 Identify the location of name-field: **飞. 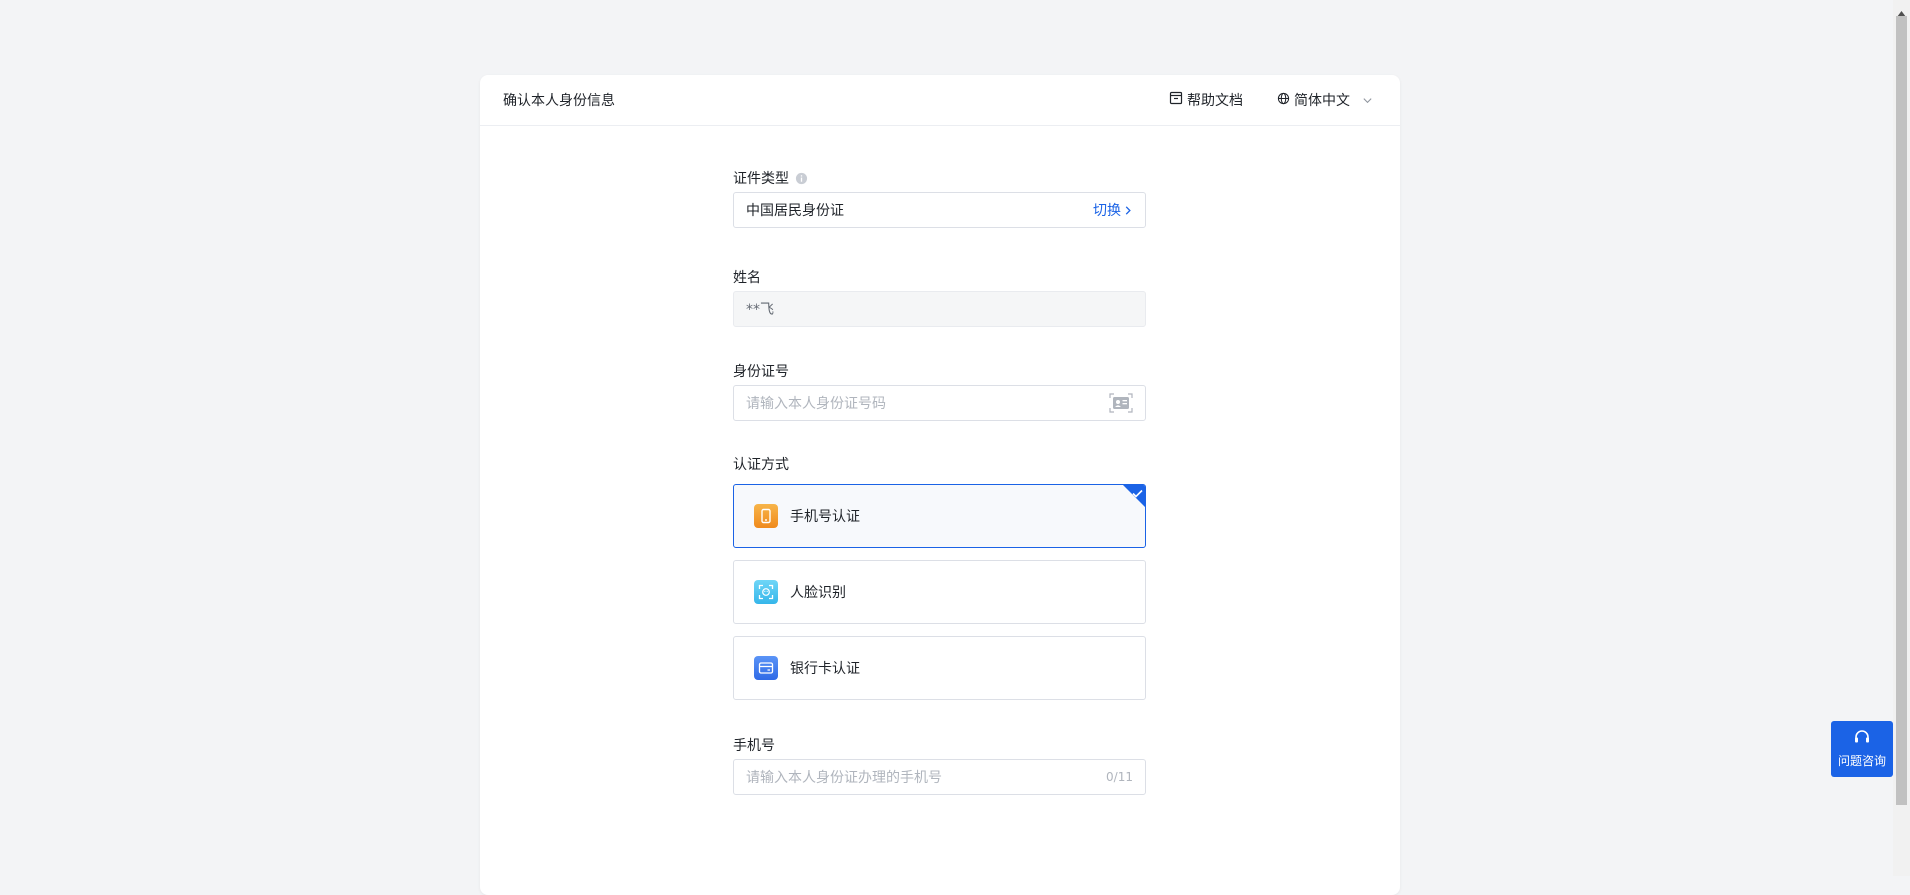
(939, 309).